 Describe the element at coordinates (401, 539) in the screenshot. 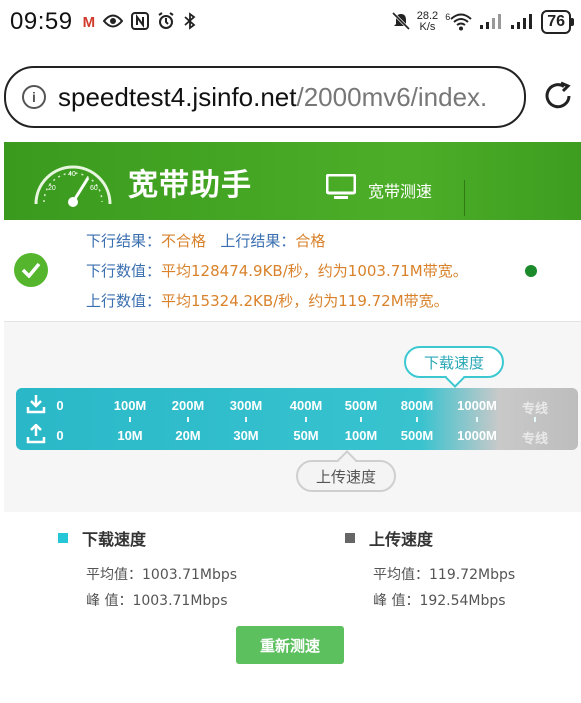

I see `upload-legend-title: 上传速度` at that location.